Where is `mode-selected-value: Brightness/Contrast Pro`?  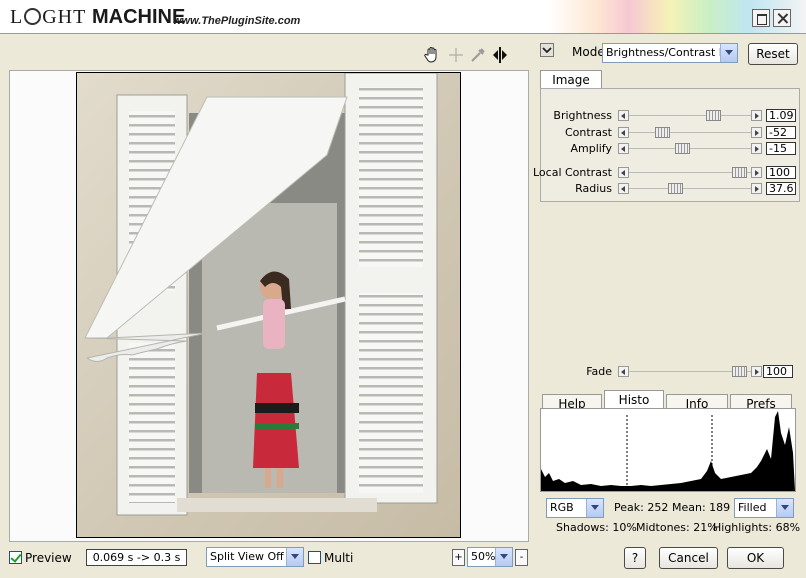 mode-selected-value: Brightness/Contrast Pro is located at coordinates (671, 52).